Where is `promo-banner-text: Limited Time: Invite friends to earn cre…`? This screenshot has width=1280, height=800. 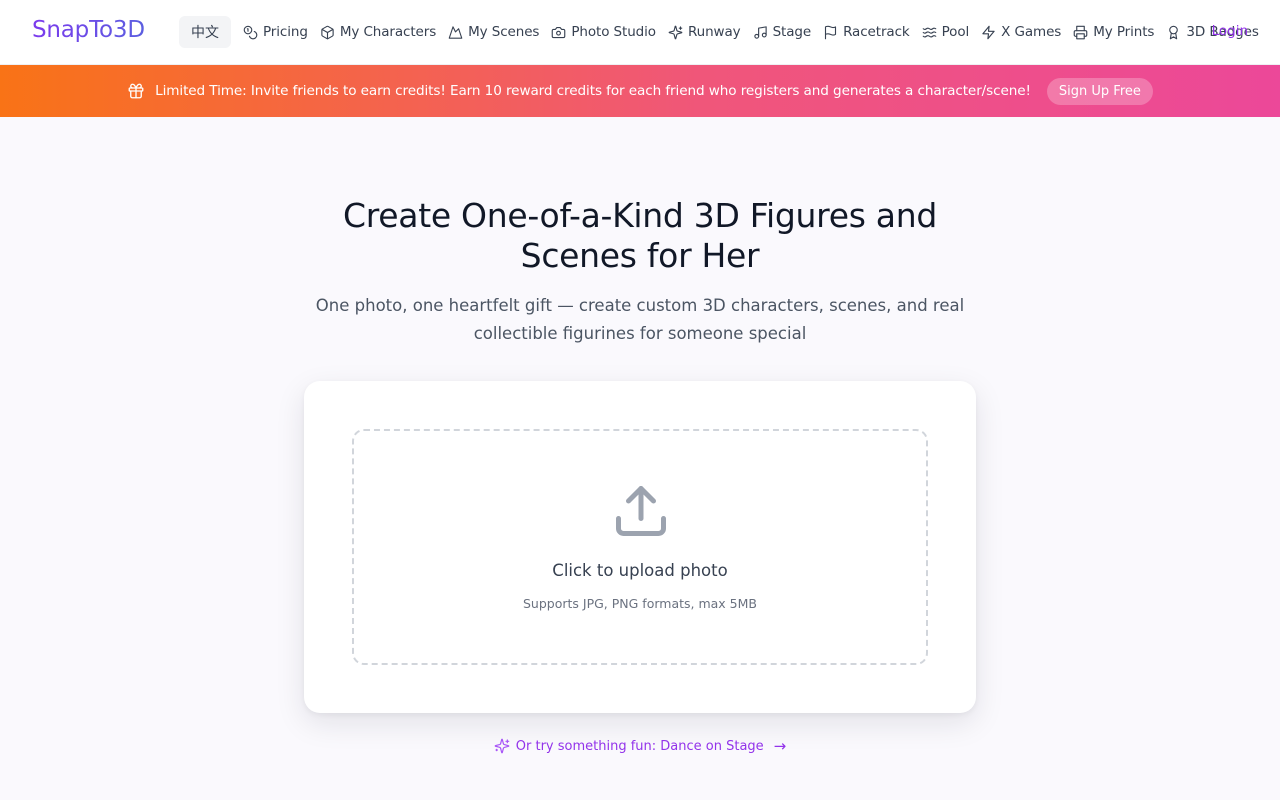
promo-banner-text: Limited Time: Invite friends to earn cre… is located at coordinates (593, 91).